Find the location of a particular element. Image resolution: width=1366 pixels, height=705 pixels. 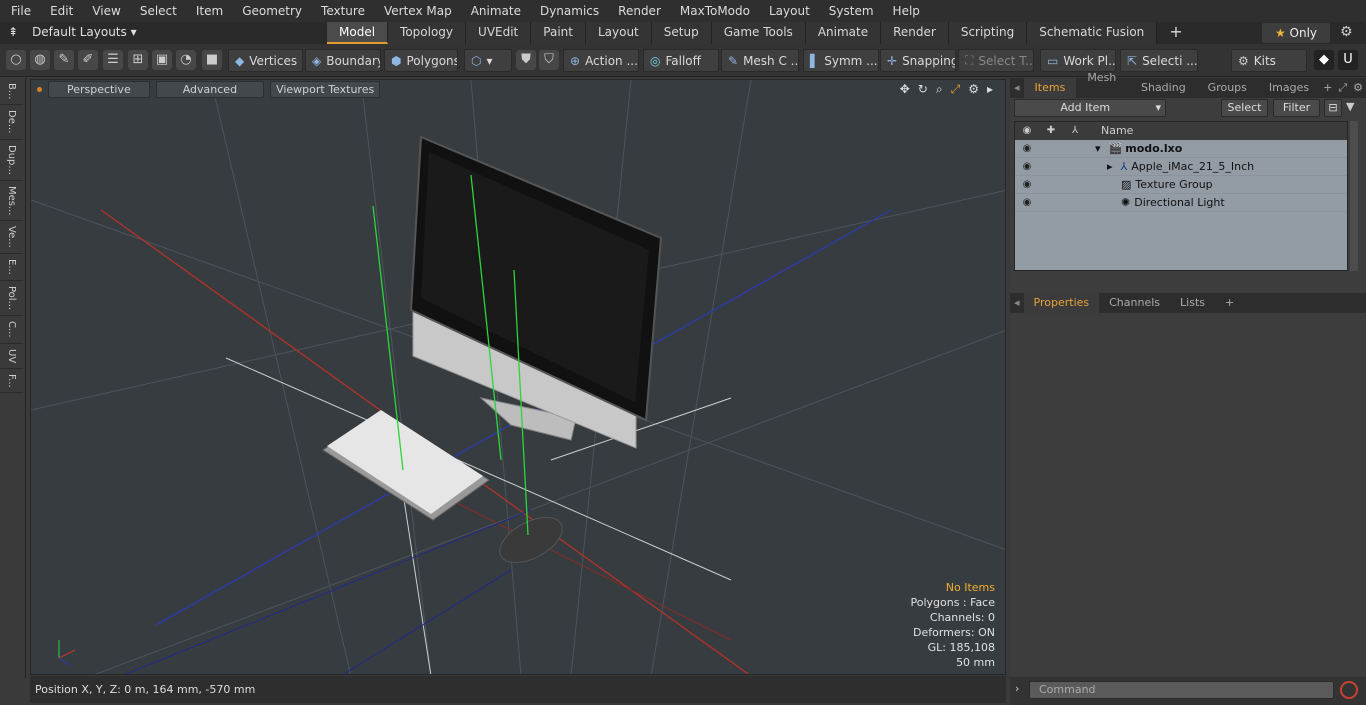

snapping-button: ✛ Snapping is located at coordinates (918, 60).